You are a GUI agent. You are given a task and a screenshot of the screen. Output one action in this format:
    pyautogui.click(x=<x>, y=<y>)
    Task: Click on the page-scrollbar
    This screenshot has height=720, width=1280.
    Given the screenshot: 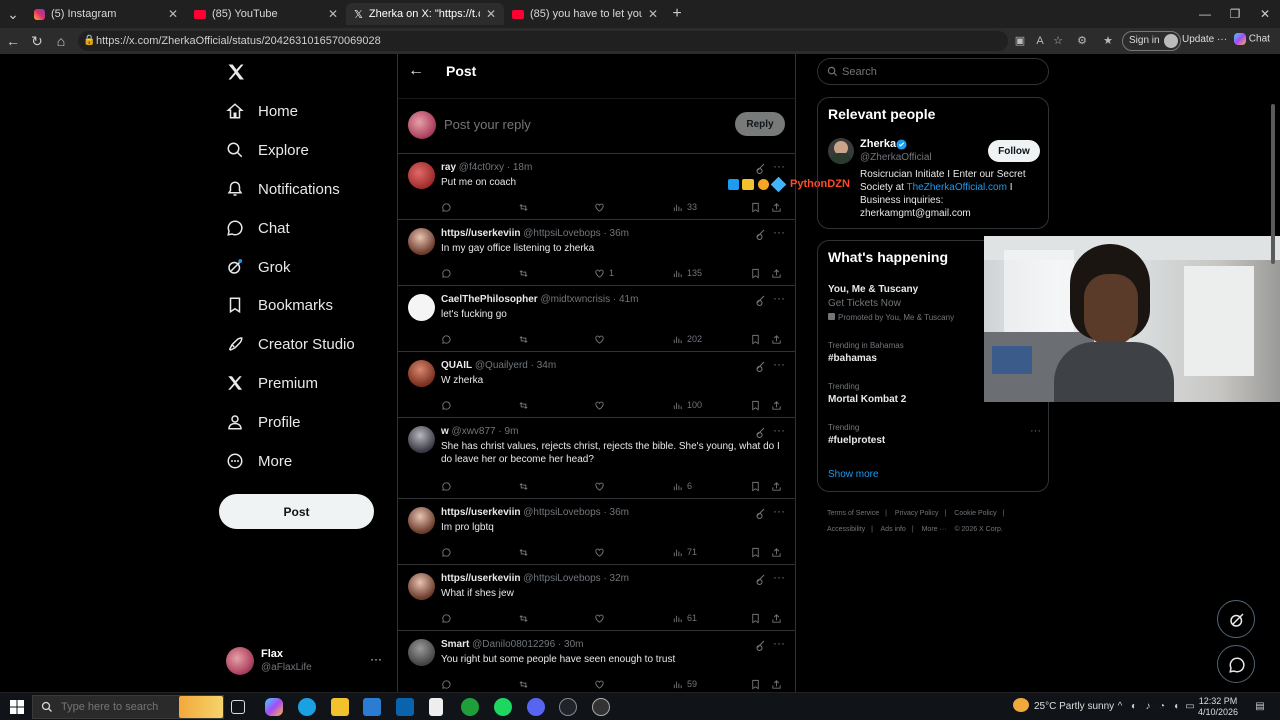 What is the action you would take?
    pyautogui.click(x=1273, y=374)
    